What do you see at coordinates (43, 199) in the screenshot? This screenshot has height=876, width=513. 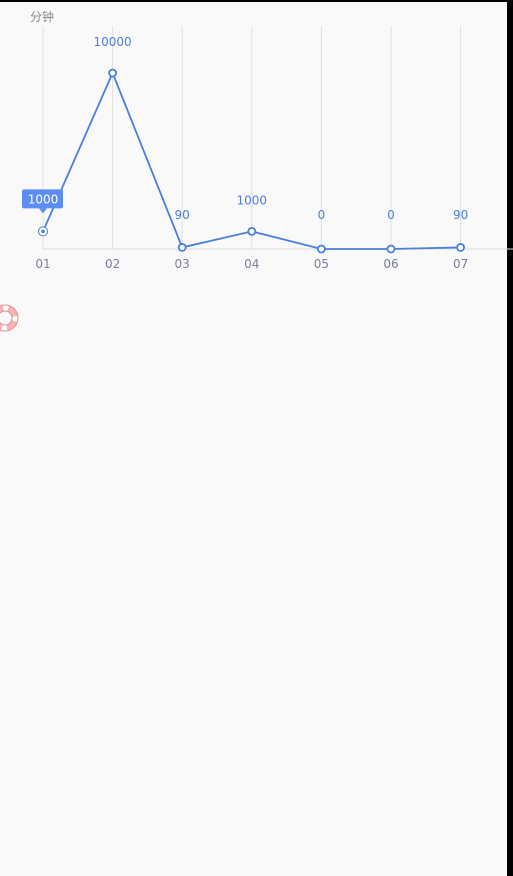 I see `tooltip-text: 1000` at bounding box center [43, 199].